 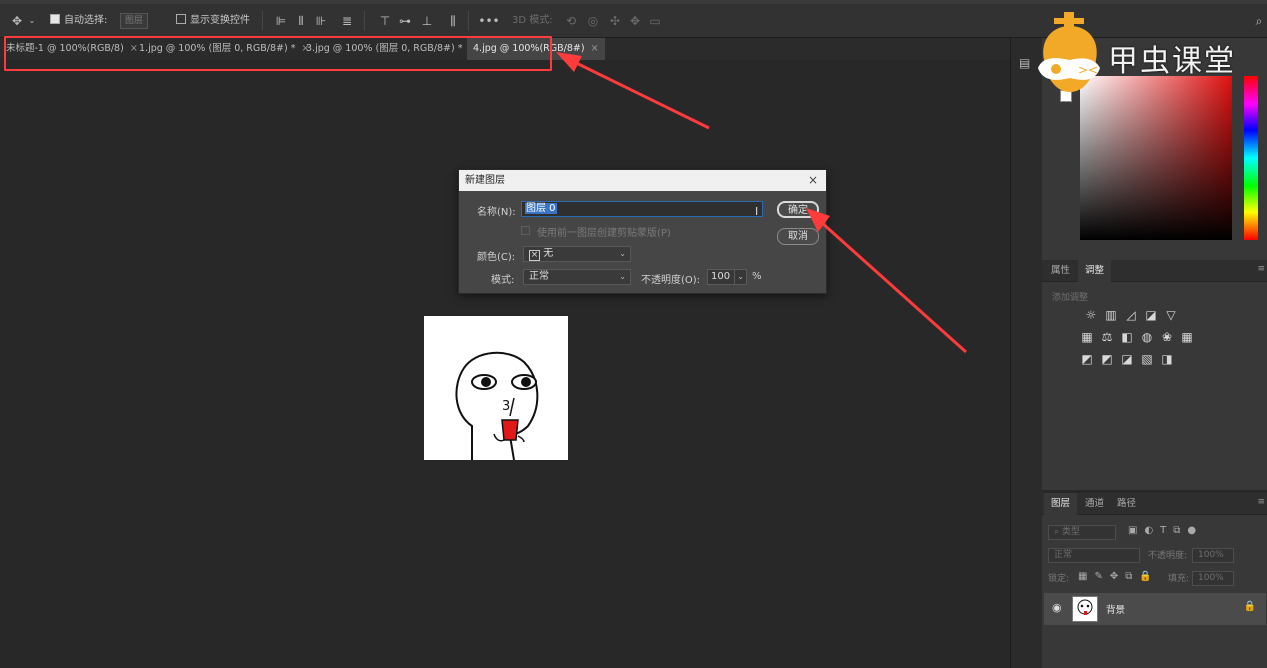 What do you see at coordinates (1061, 504) in the screenshot?
I see `tab-layers: 图层` at bounding box center [1061, 504].